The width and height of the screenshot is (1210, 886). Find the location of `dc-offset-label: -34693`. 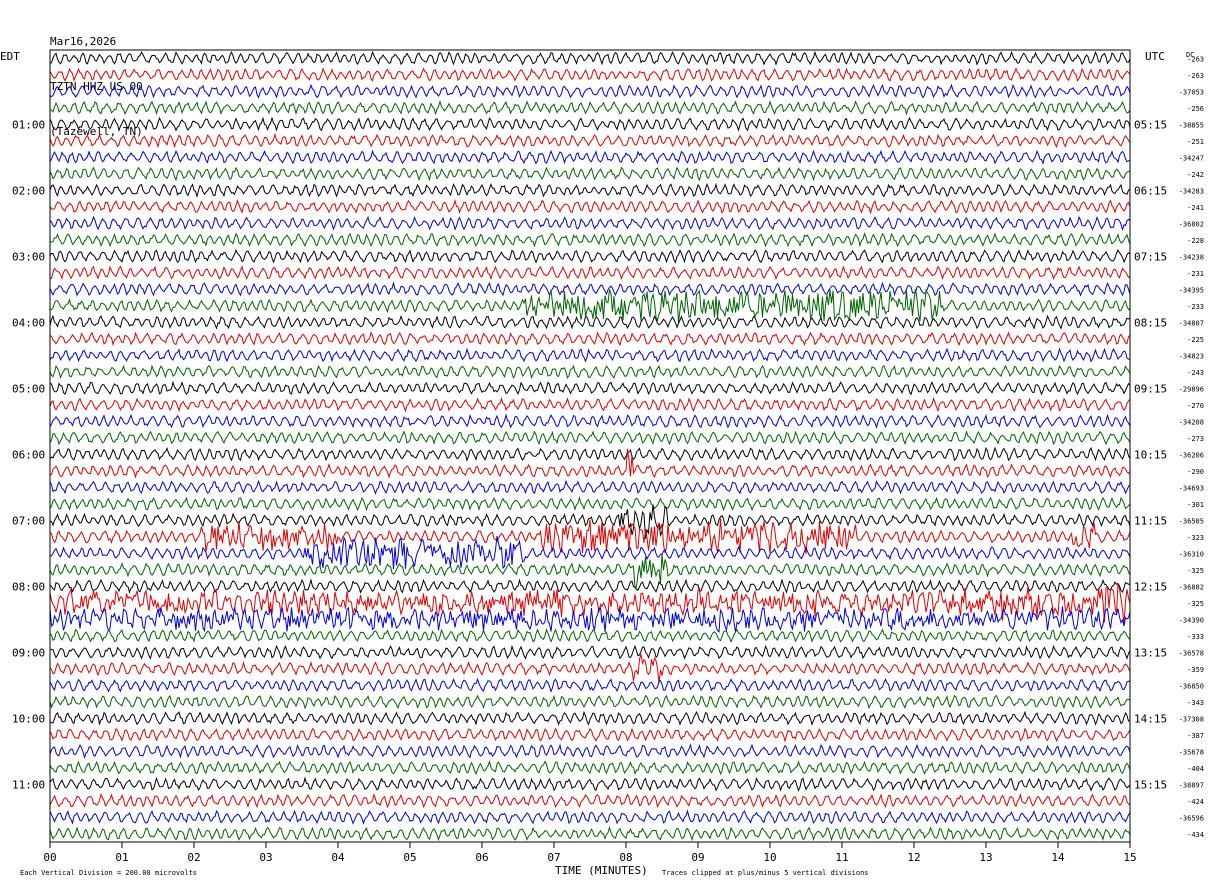

dc-offset-label: -34693 is located at coordinates (1191, 488).